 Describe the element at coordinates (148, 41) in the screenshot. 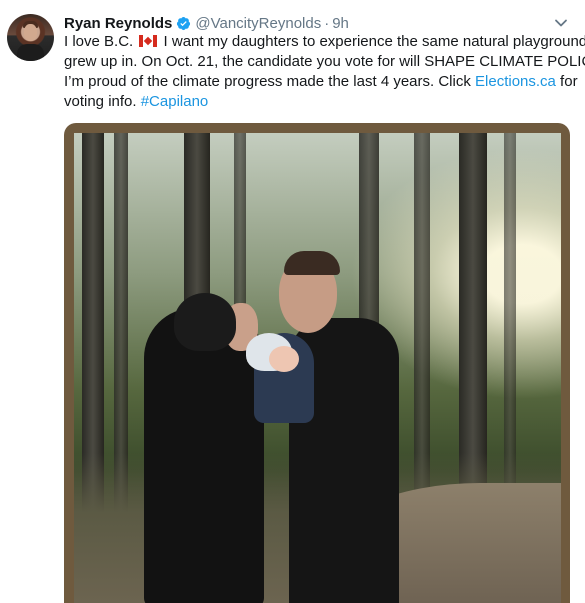

I see `canada-flag-emoji` at that location.